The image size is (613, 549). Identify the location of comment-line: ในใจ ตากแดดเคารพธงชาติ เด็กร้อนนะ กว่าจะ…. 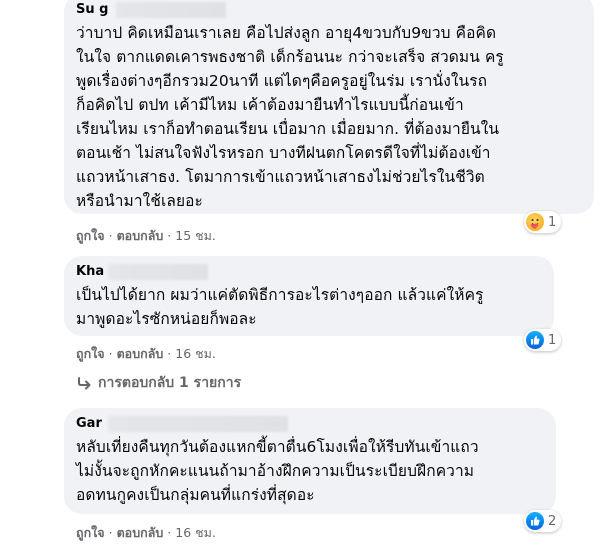
(290, 57).